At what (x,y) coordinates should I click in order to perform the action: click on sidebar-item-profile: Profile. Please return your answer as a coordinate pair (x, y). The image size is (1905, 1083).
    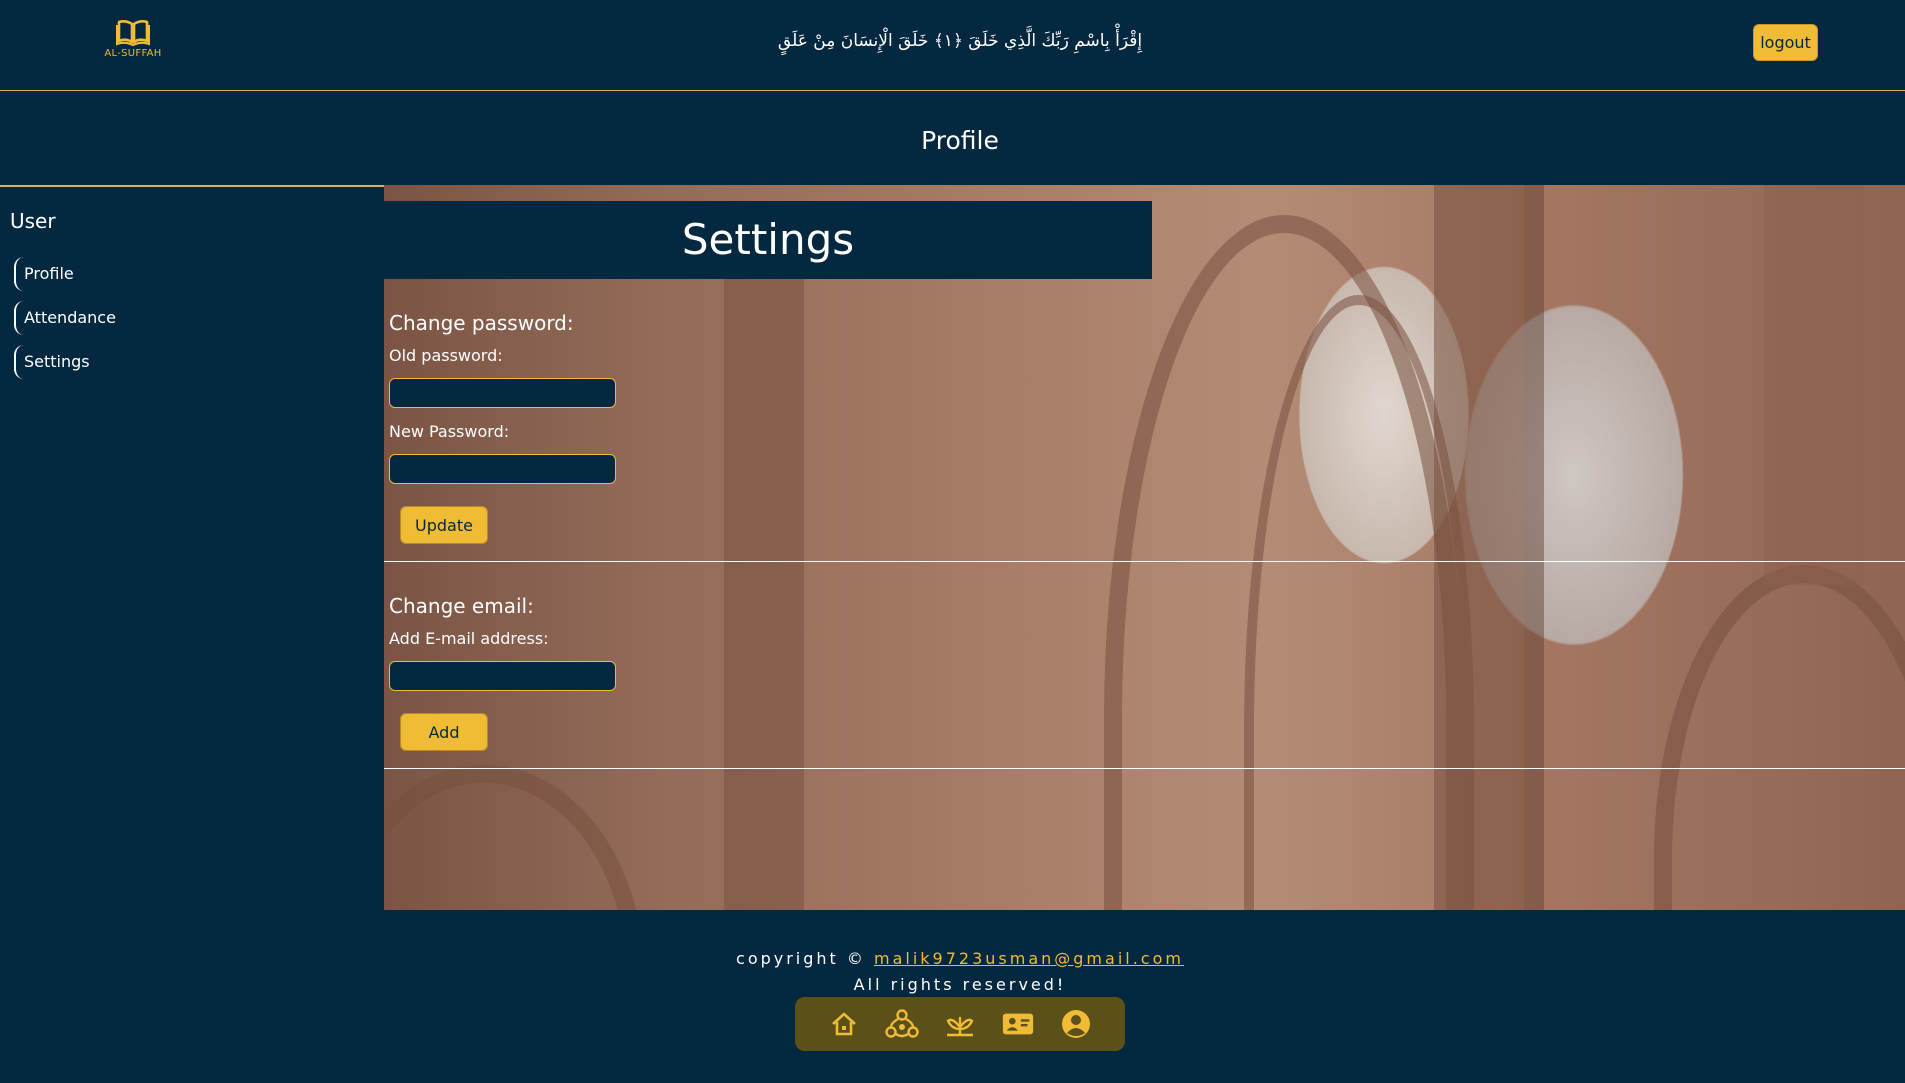
    Looking at the image, I should click on (124, 274).